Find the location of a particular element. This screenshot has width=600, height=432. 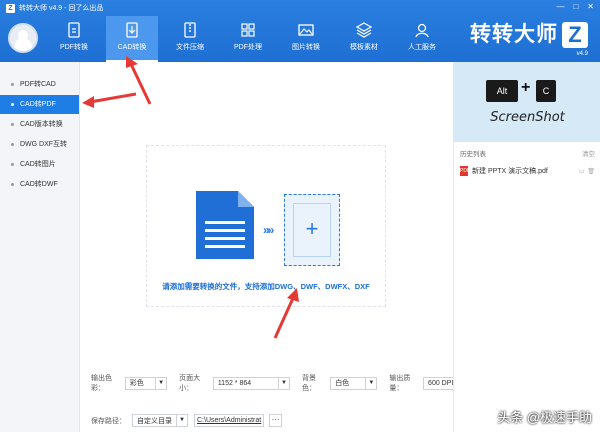

cad-convert-icon is located at coordinates (132, 30).